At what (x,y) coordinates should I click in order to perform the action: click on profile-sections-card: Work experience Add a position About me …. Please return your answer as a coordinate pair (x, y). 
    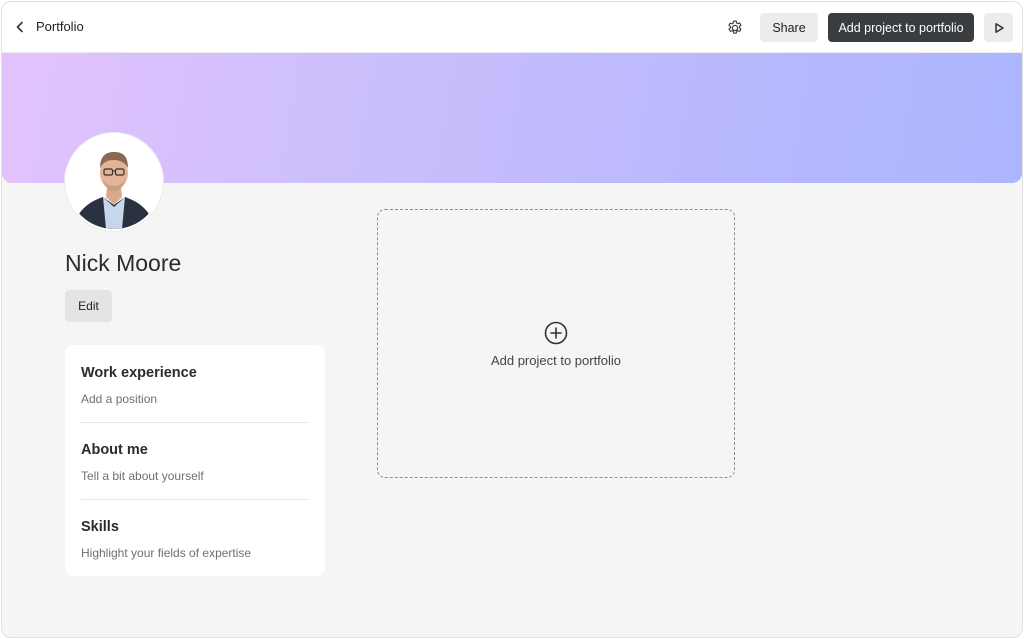
    Looking at the image, I should click on (195, 460).